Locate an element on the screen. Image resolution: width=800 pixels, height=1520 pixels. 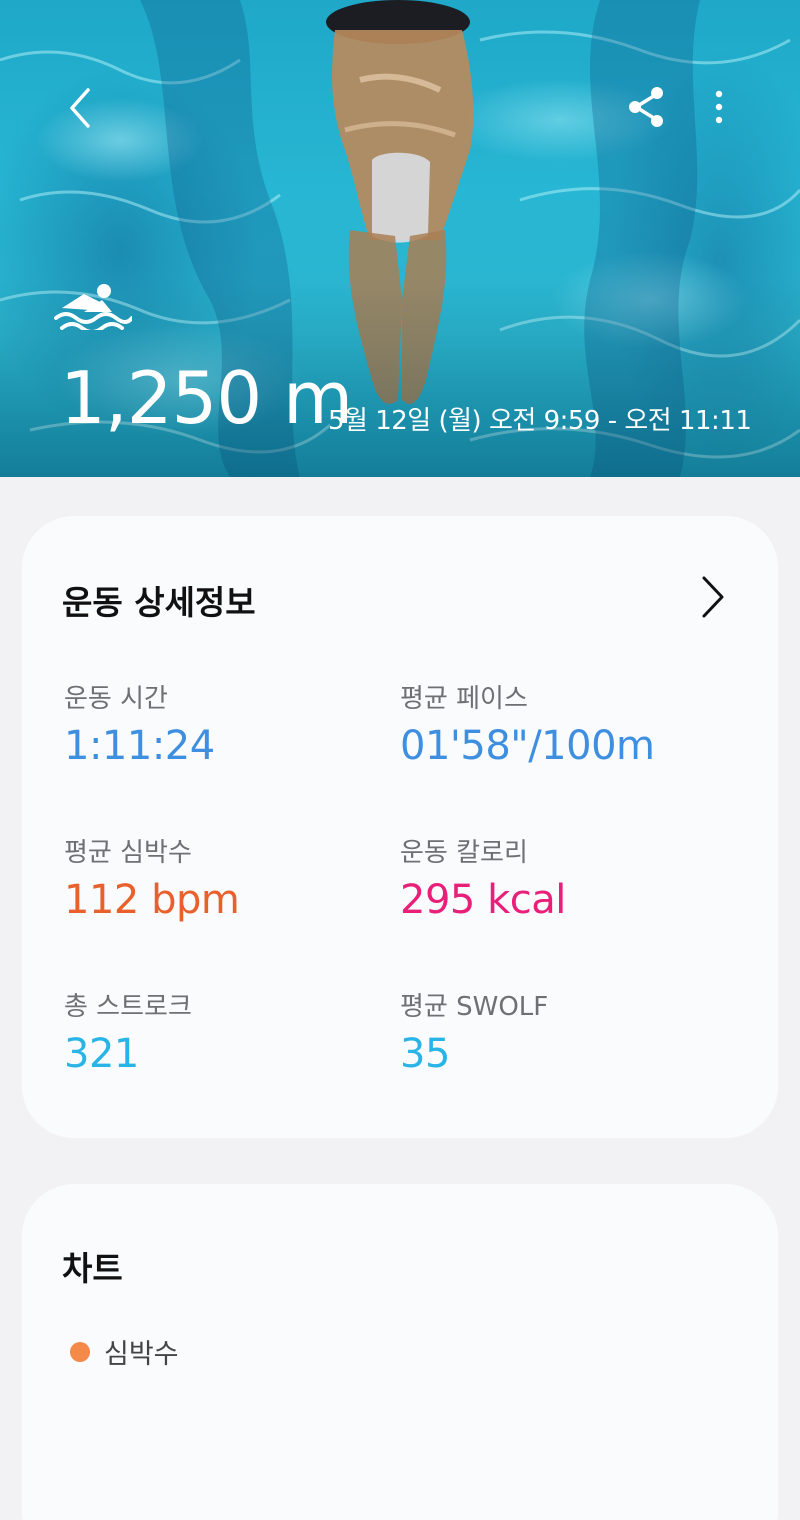
stat-label: 운동 시간 is located at coordinates (116, 699).